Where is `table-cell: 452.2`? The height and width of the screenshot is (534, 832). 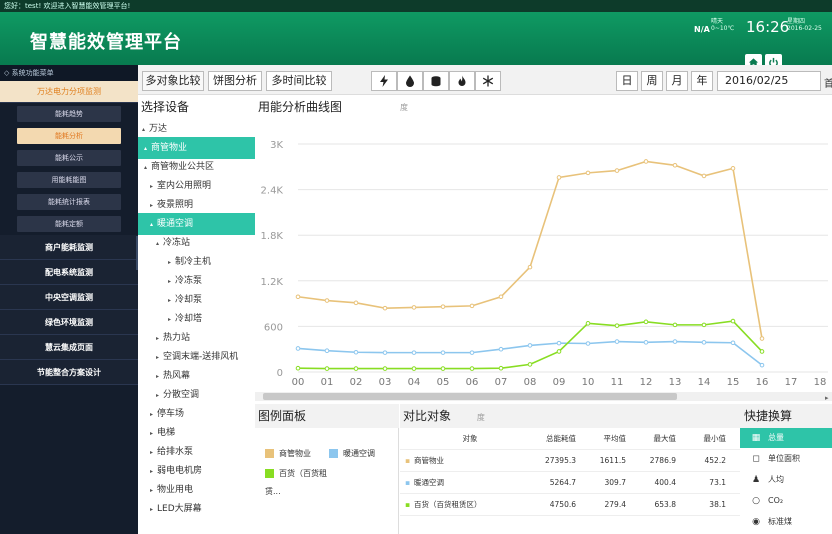
table-cell: 452.2 is located at coordinates (715, 460).